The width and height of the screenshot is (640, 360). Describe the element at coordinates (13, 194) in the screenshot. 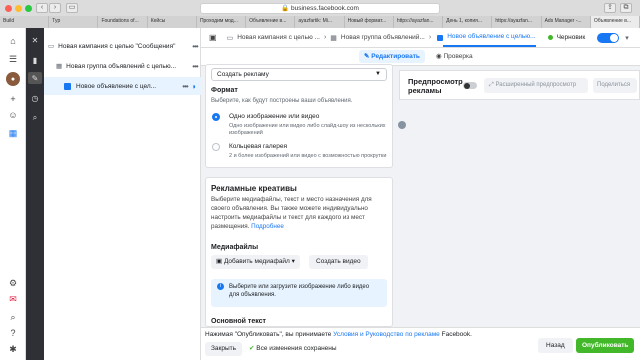

I see `left-rail: ⌂ ☰ ● + ☺ ▦ ⚙ ✉ ⌕ ? ✱` at that location.